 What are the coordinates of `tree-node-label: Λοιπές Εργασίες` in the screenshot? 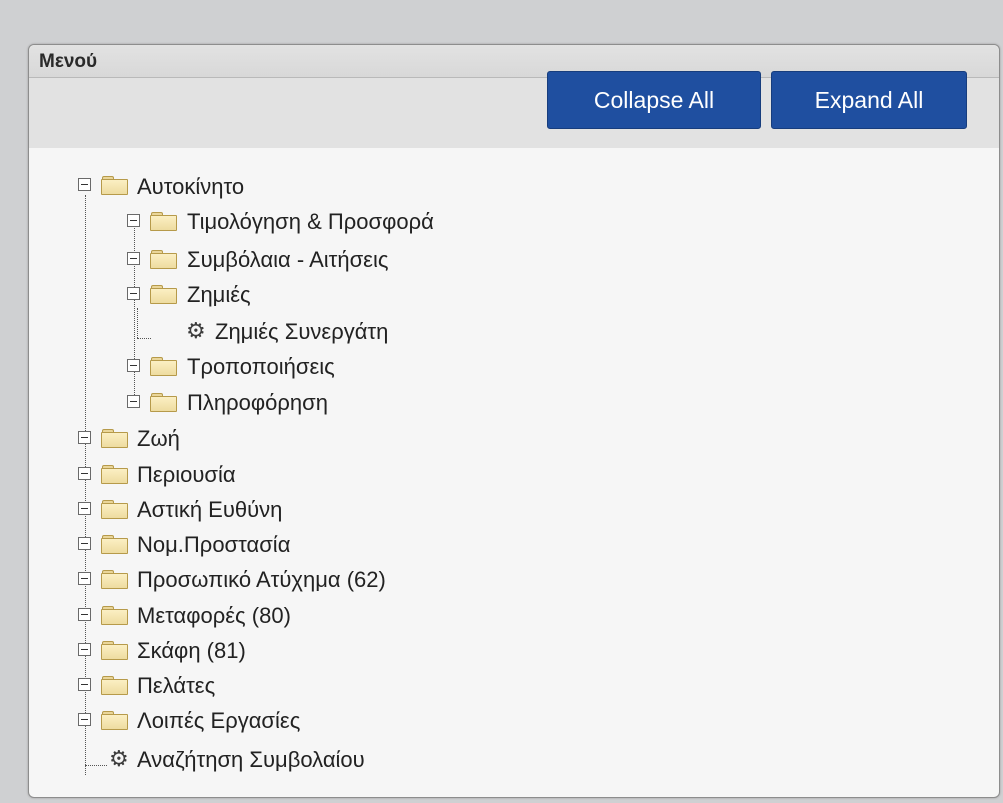 It's located at (218, 721).